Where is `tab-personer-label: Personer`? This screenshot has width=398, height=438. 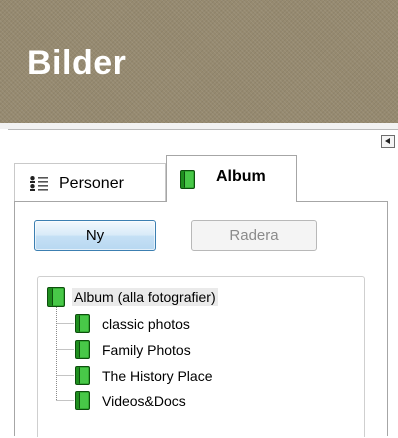 tab-personer-label: Personer is located at coordinates (91, 183).